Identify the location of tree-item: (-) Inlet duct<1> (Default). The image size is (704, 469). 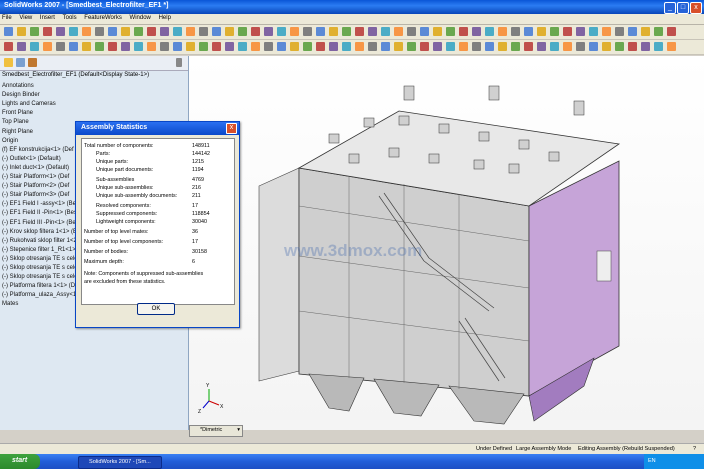
(35, 168).